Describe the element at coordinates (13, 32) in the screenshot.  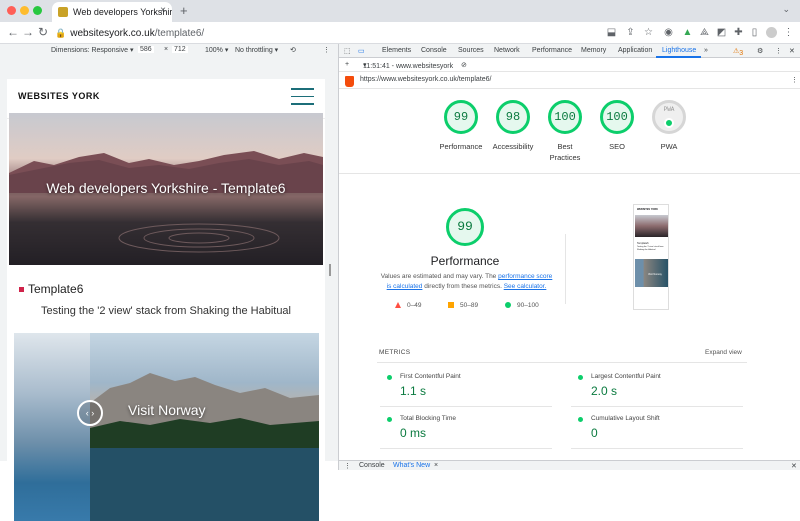
I see `back-icon: ←` at that location.